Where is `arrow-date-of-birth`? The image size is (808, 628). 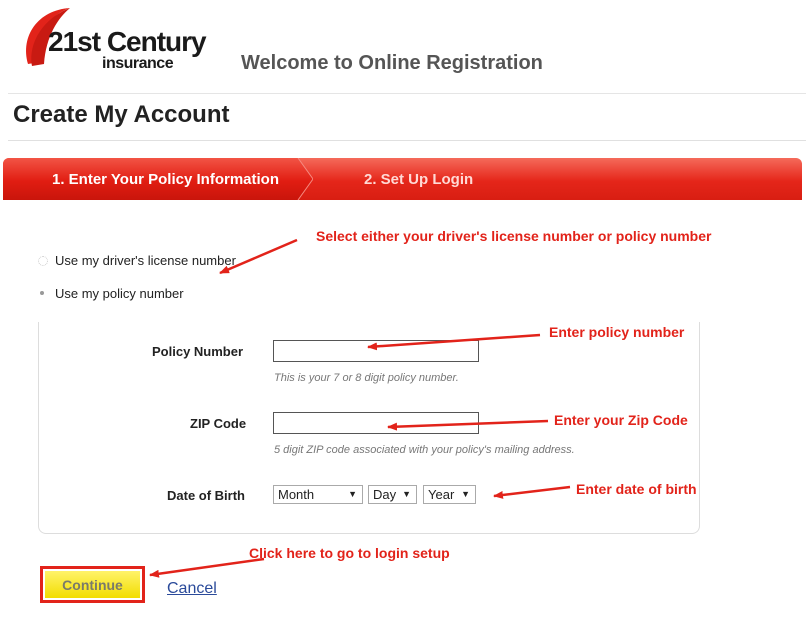 arrow-date-of-birth is located at coordinates (532, 492).